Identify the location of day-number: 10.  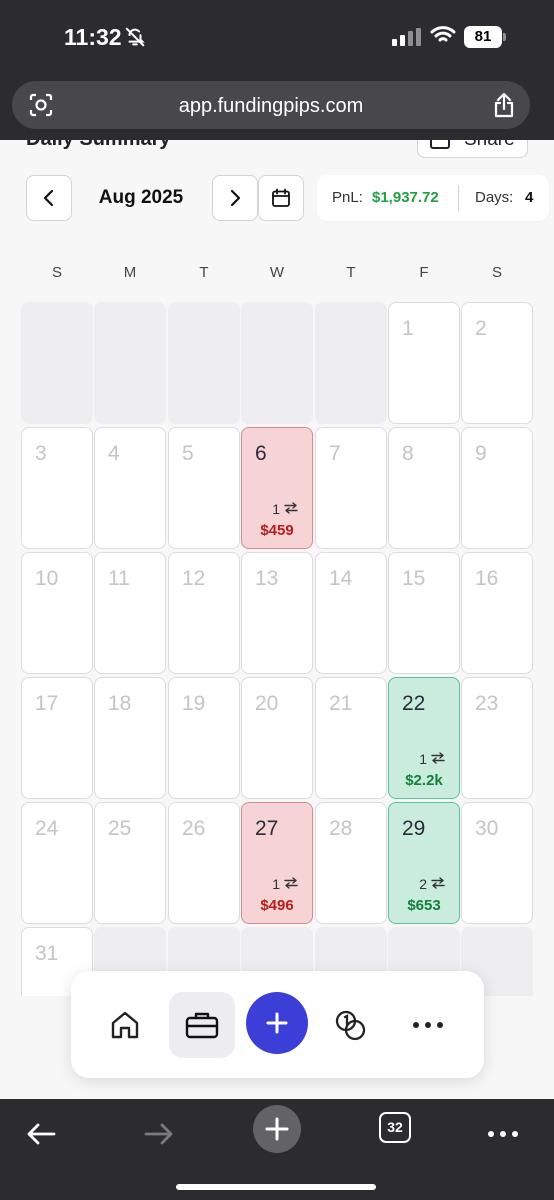
(47, 578).